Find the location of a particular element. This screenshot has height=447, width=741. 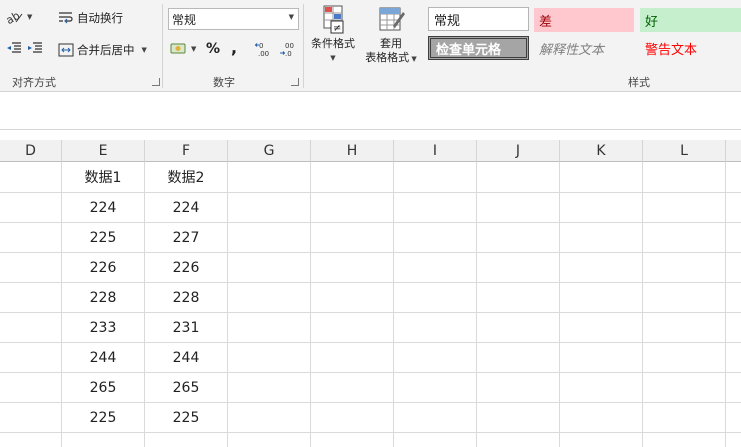

cell-e: 244 is located at coordinates (103, 358).